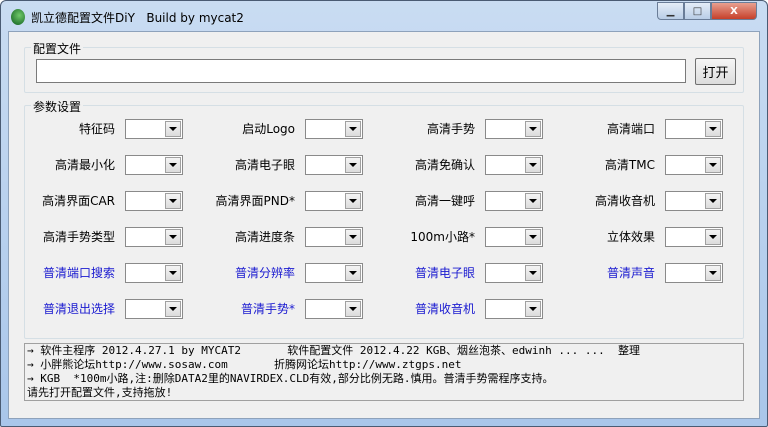 Image resolution: width=768 pixels, height=427 pixels. Describe the element at coordinates (630, 237) in the screenshot. I see `param-label: 立体效果` at that location.